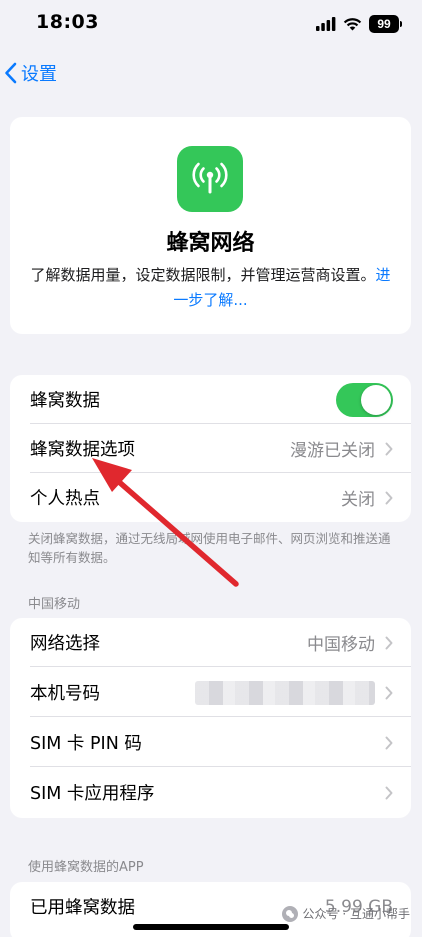  Describe the element at coordinates (332, 451) in the screenshot. I see `row-value: 漫游已关闭` at that location.